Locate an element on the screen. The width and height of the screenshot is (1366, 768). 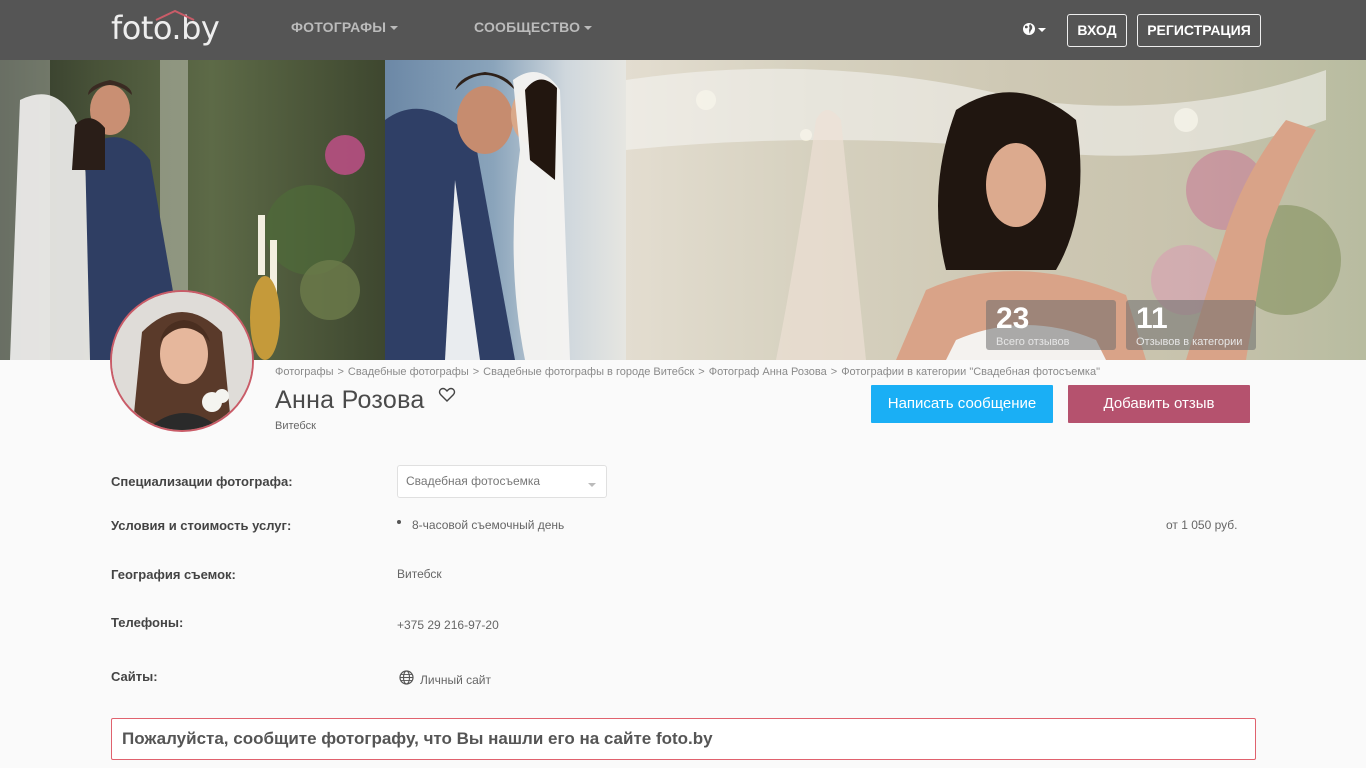
login-button: ВХОД is located at coordinates (1097, 30).